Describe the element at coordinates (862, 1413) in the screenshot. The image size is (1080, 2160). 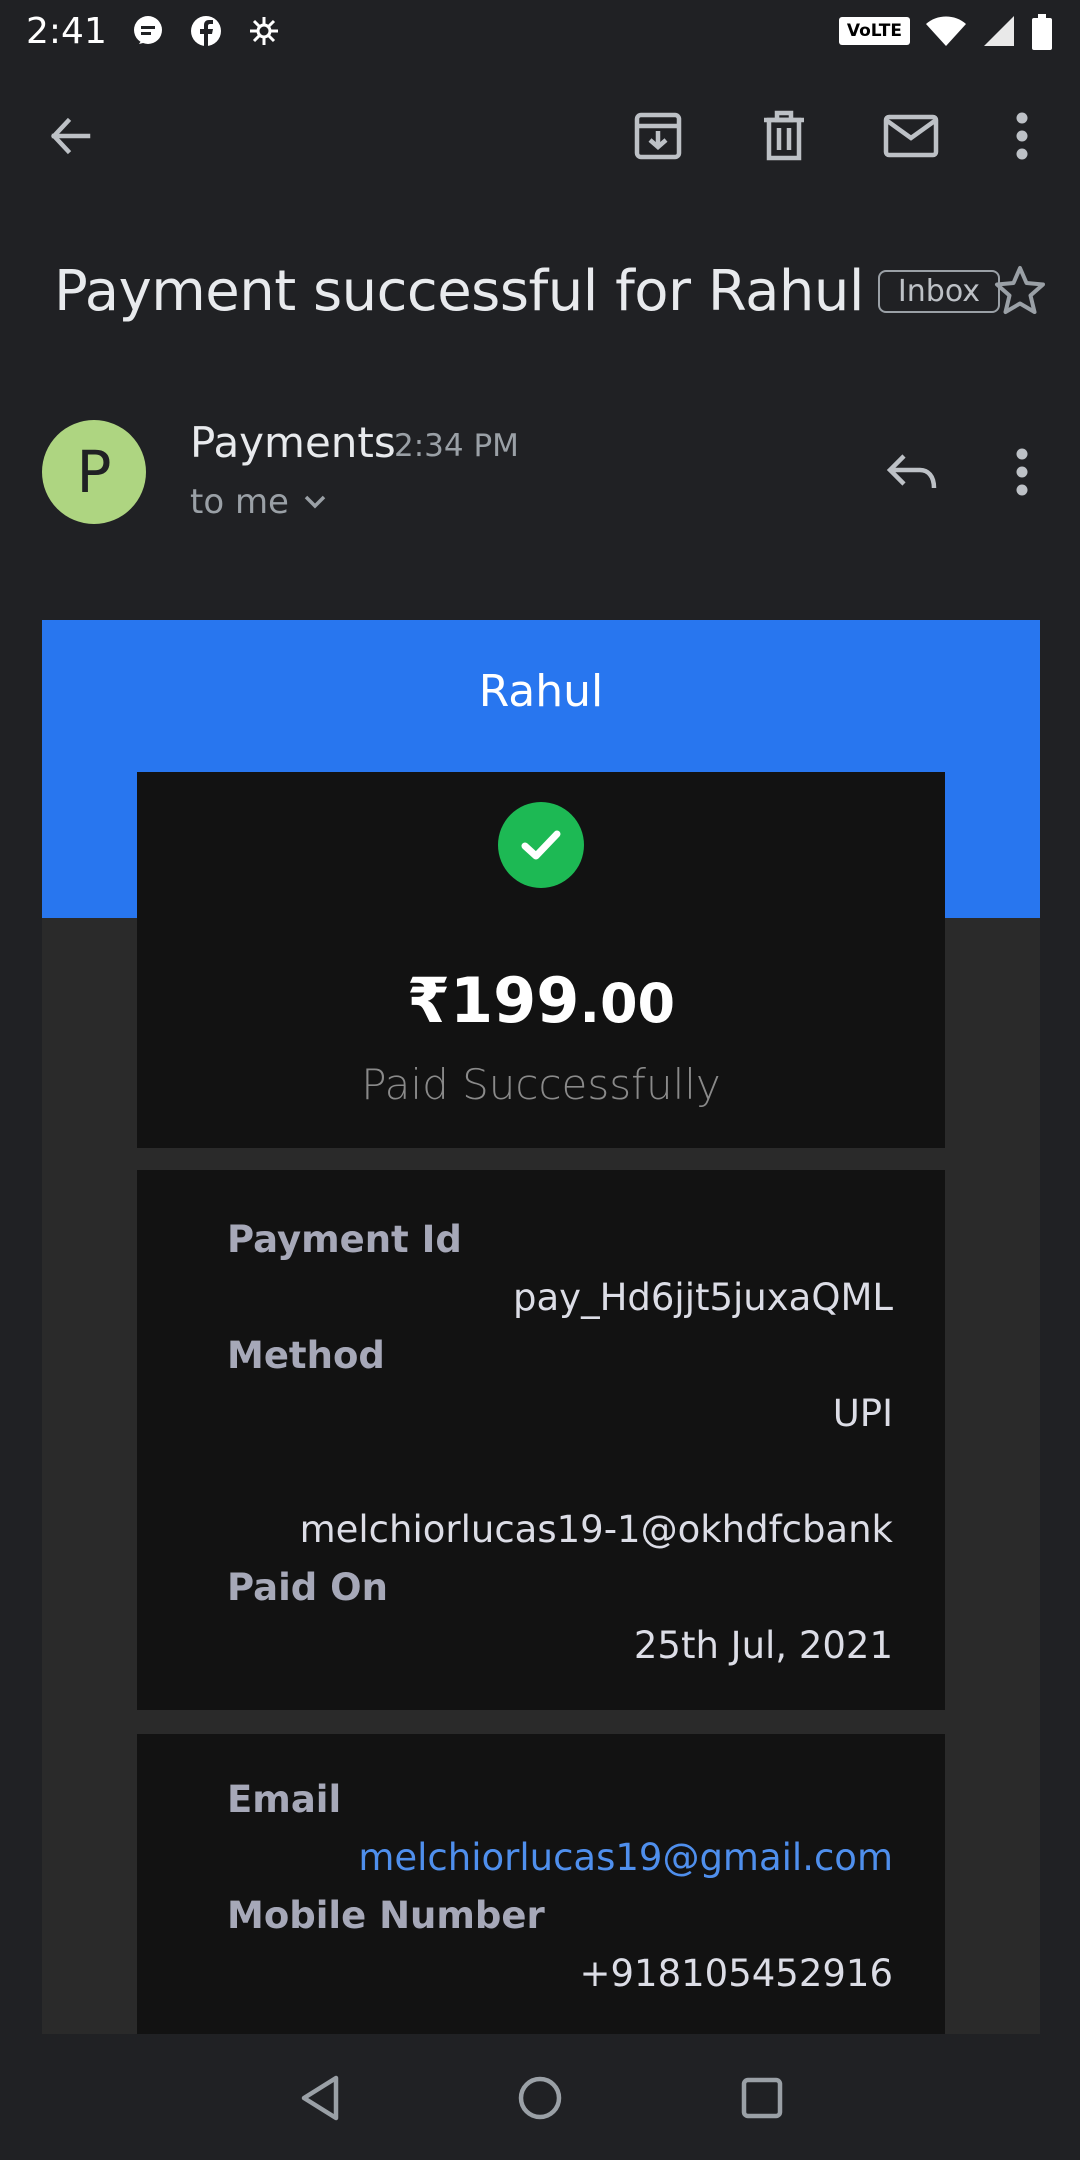
I see `method-value: UPI` at that location.